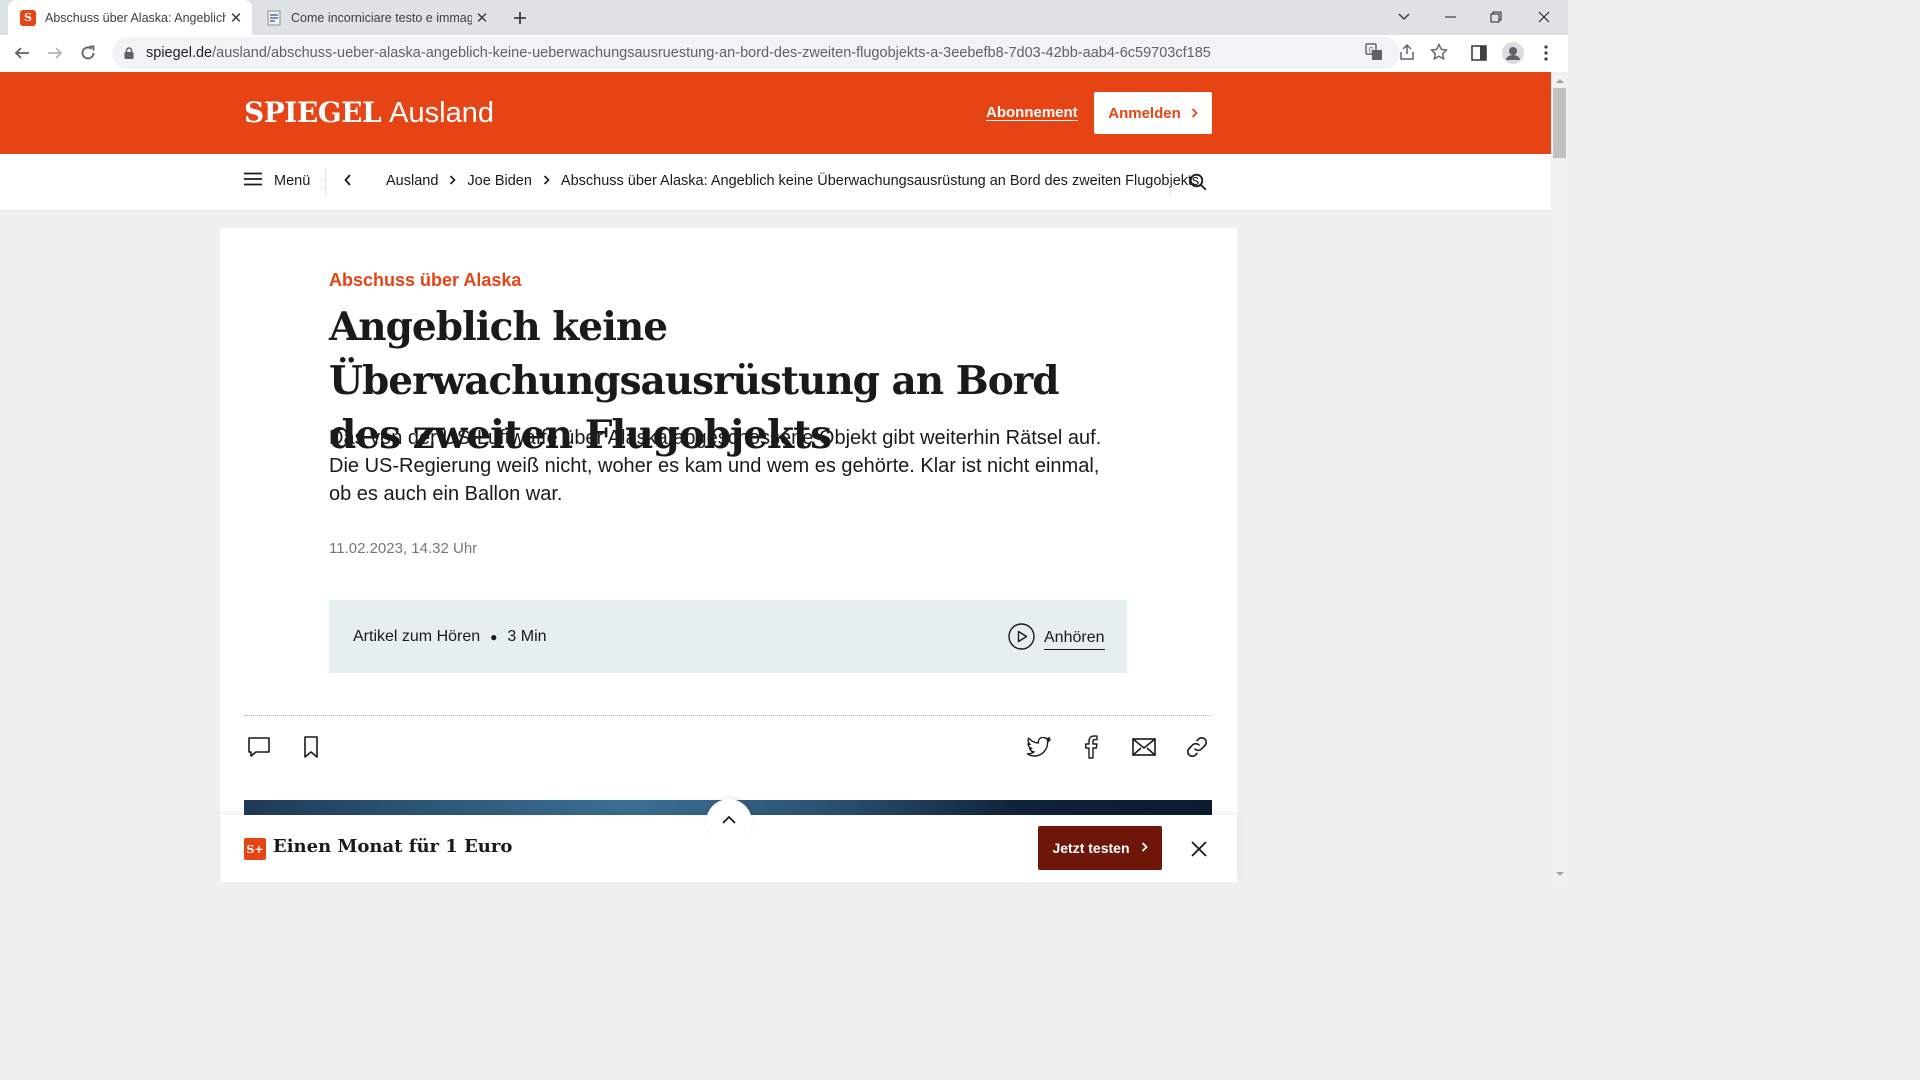 Image resolution: width=1920 pixels, height=1080 pixels. What do you see at coordinates (55, 53) in the screenshot?
I see `forward-button` at bounding box center [55, 53].